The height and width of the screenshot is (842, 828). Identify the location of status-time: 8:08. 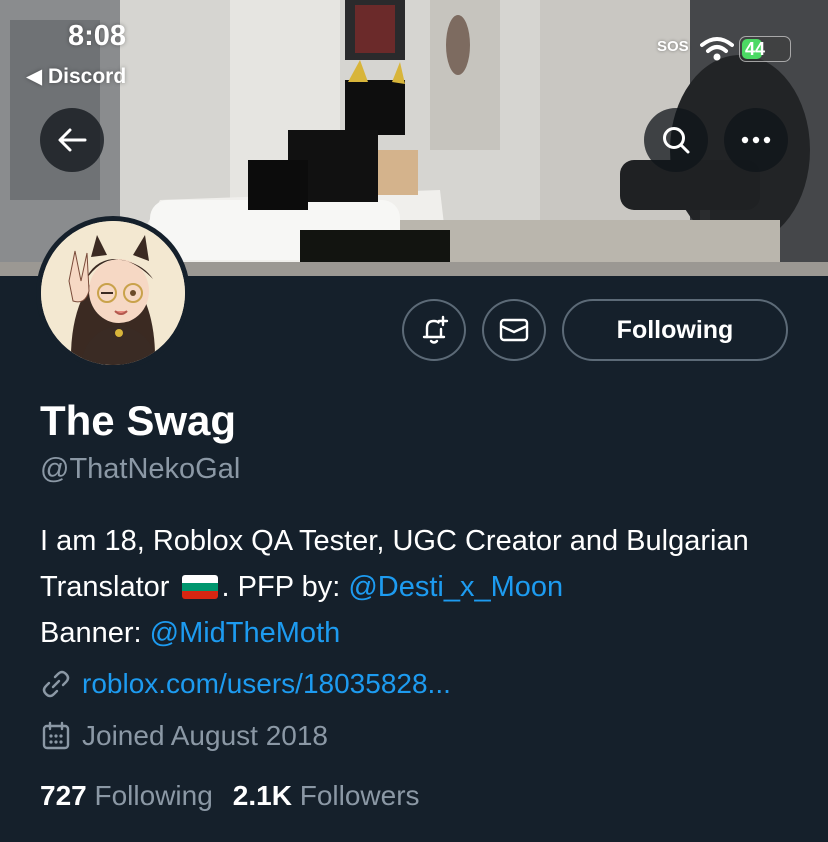
(97, 36).